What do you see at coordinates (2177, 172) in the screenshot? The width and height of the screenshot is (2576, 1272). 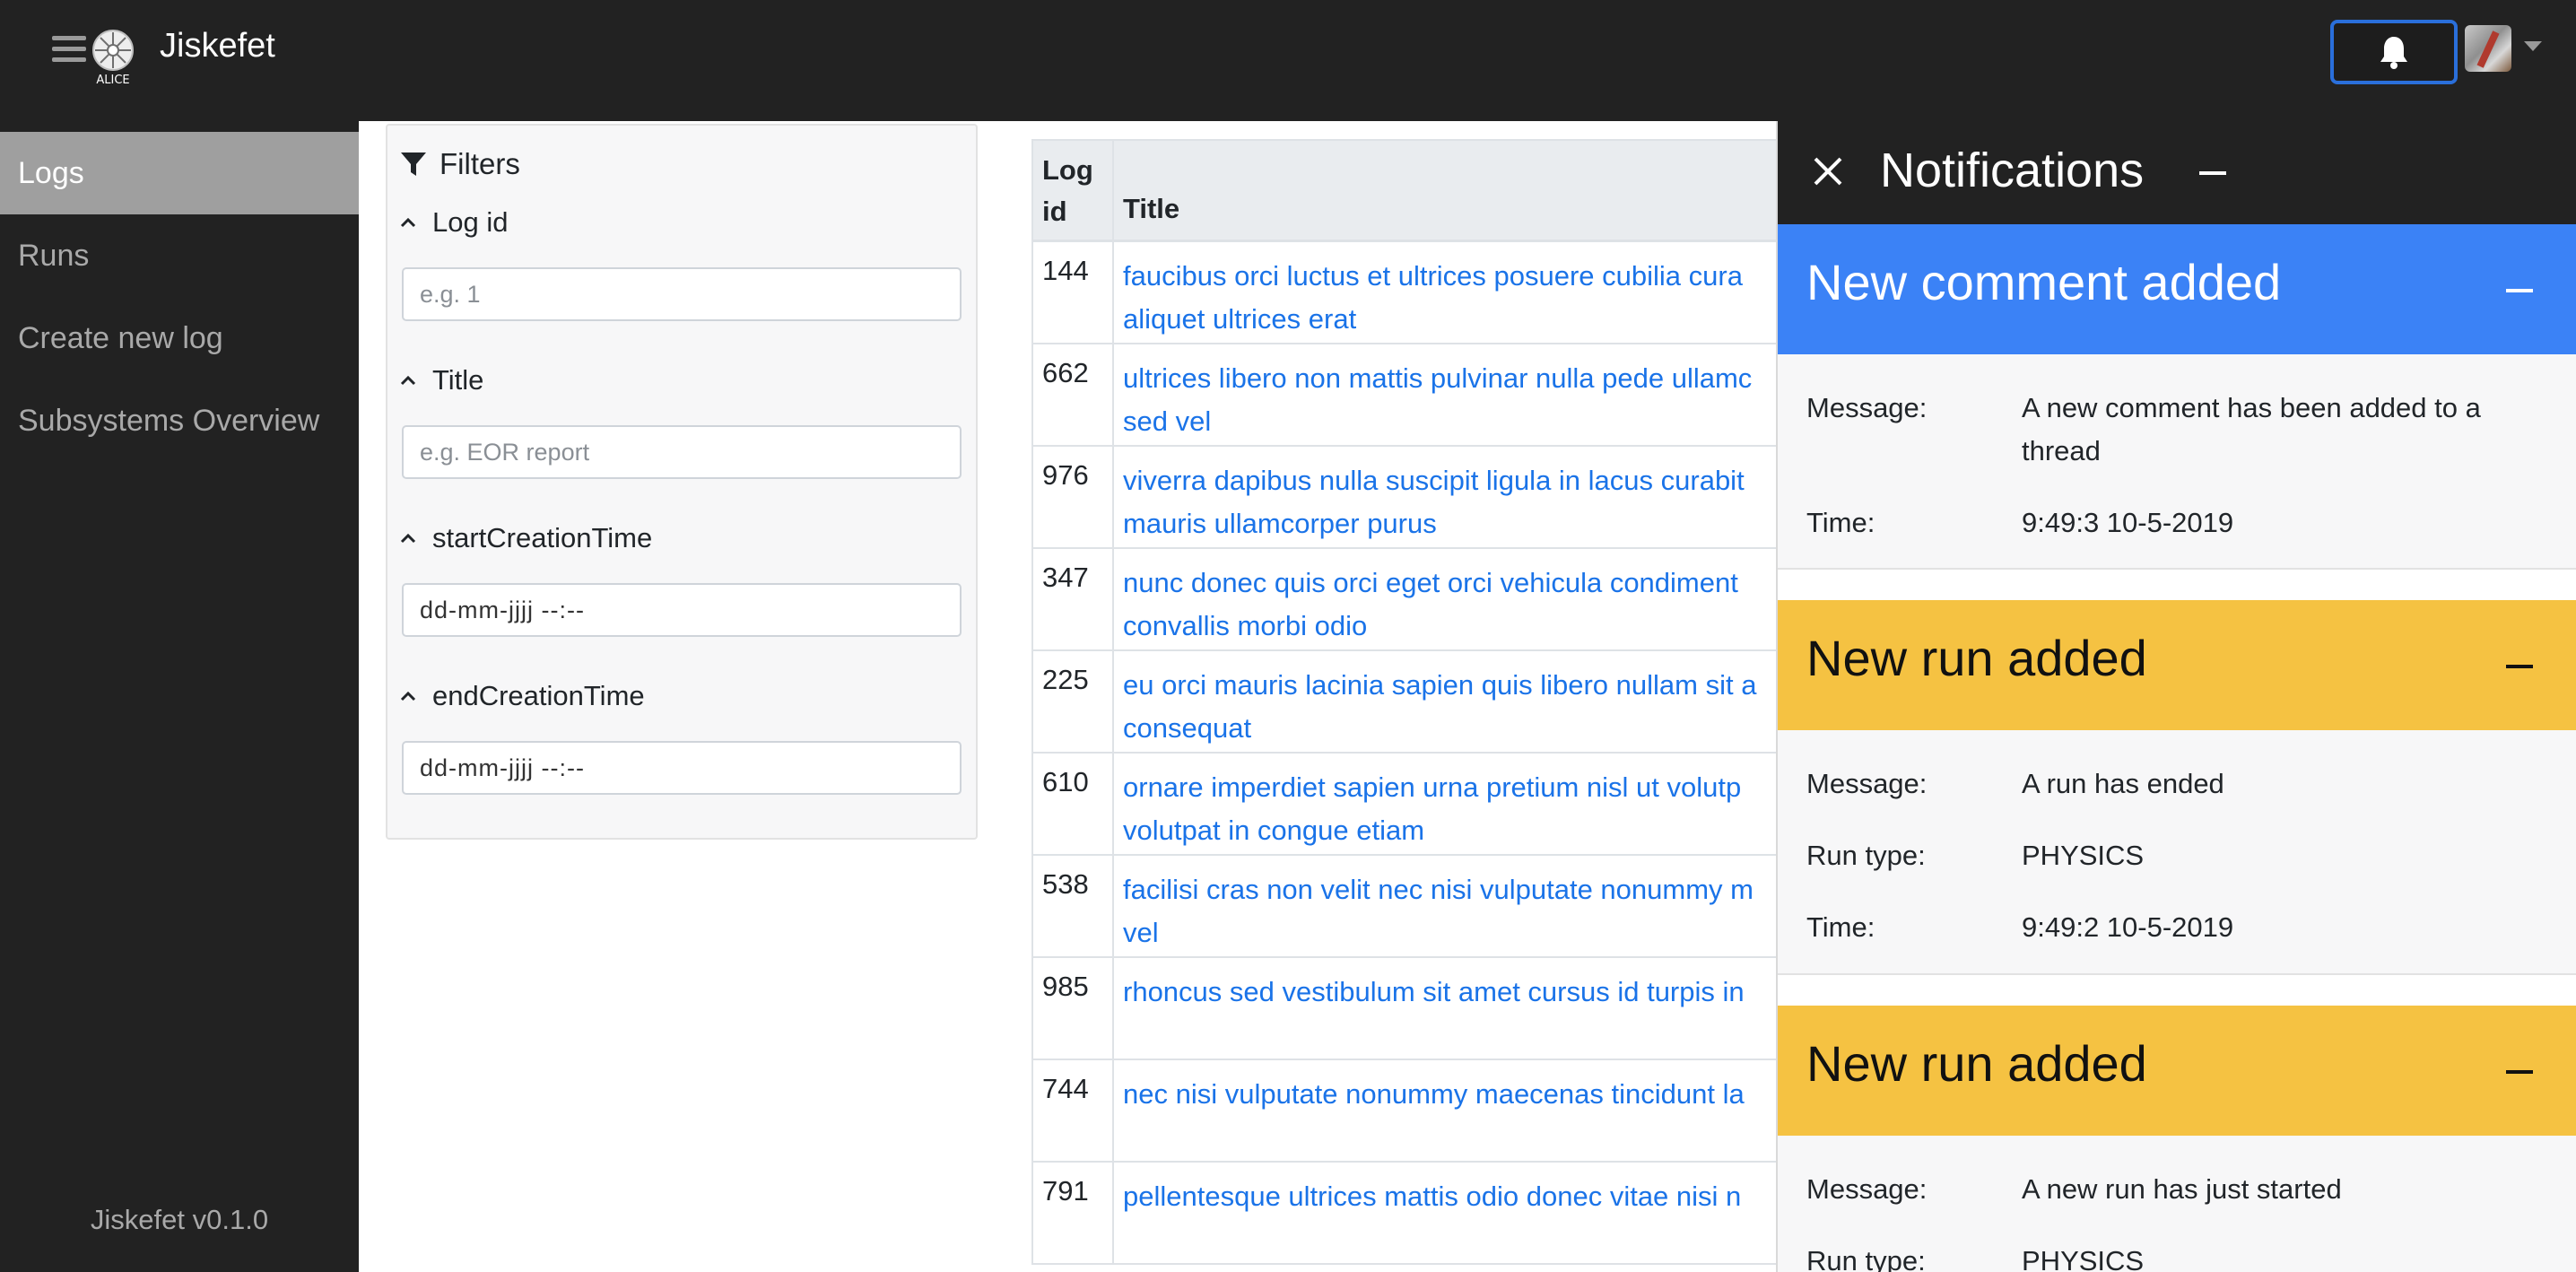 I see `notifications-header: Notifications` at bounding box center [2177, 172].